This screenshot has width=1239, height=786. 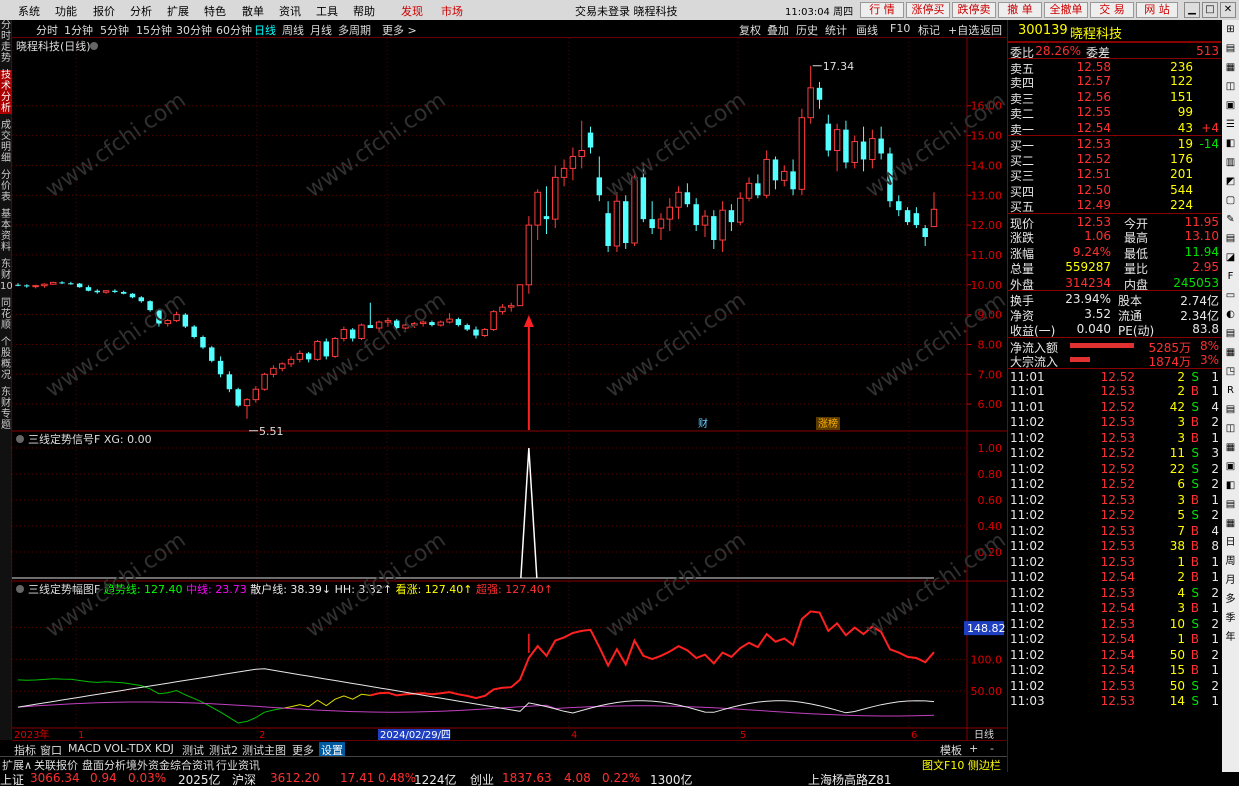 I want to click on left-tab: 成交明细, so click(x=6, y=142).